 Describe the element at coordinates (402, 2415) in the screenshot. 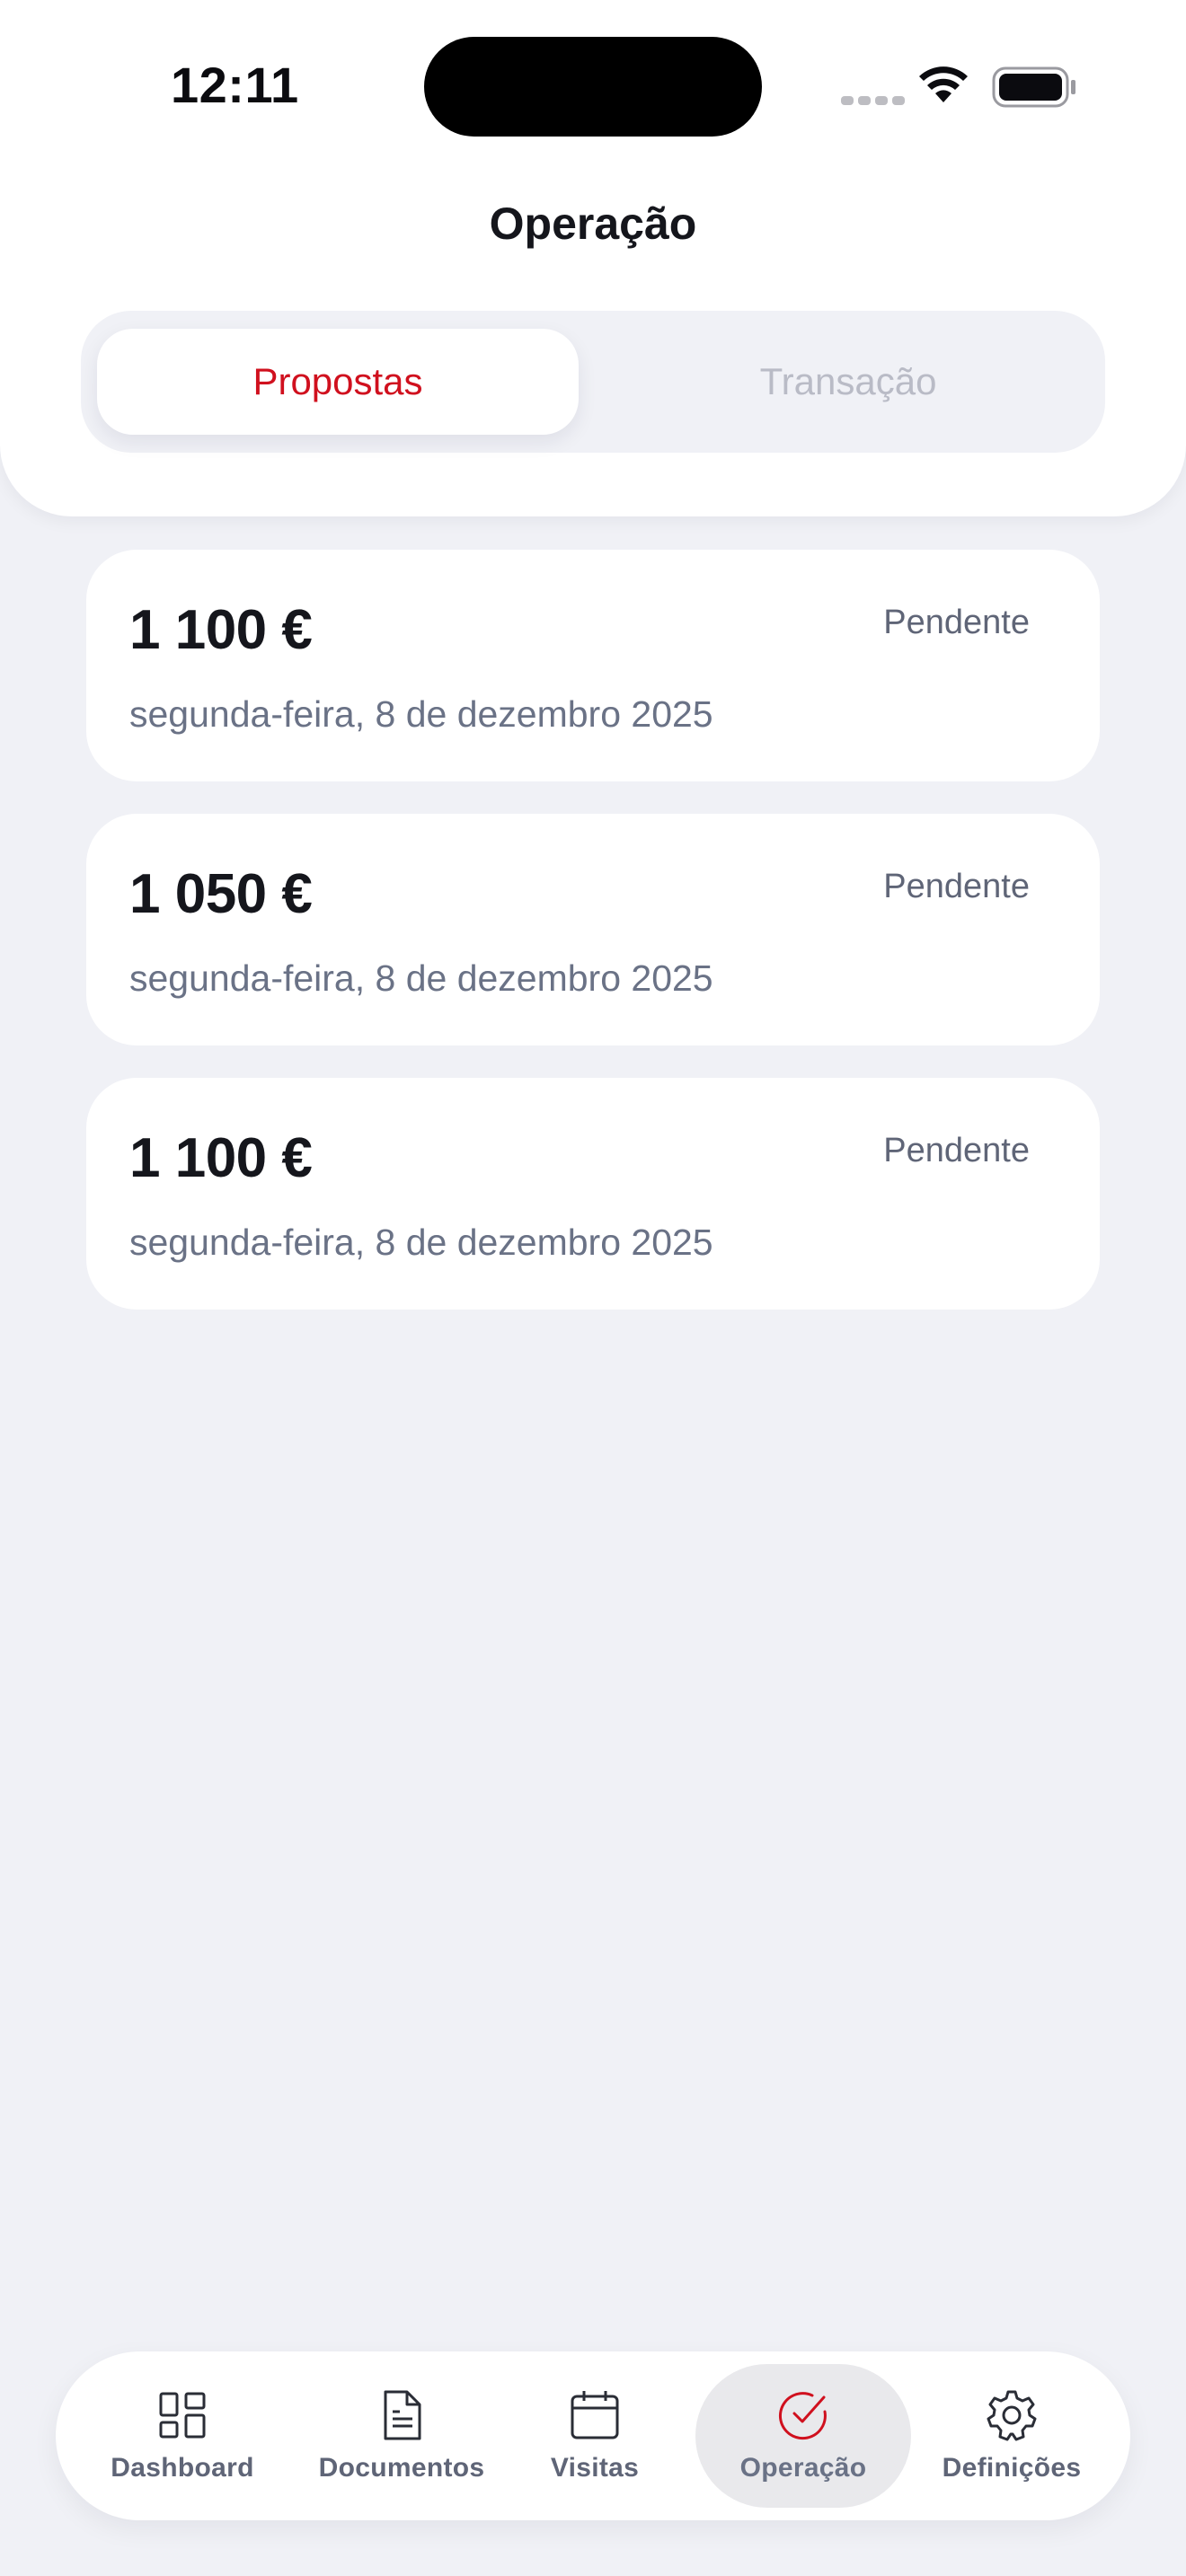

I see `document-icon` at that location.